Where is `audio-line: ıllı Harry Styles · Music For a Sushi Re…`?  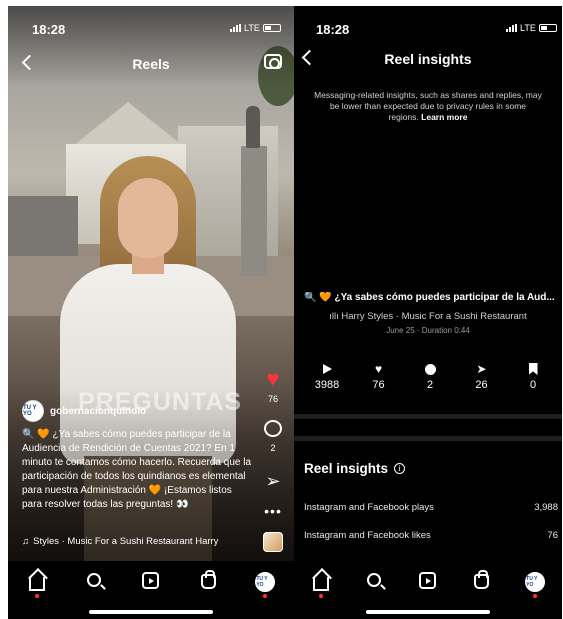
audio-line: ıllı Harry Styles · Music For a Sushi Re… is located at coordinates (428, 316).